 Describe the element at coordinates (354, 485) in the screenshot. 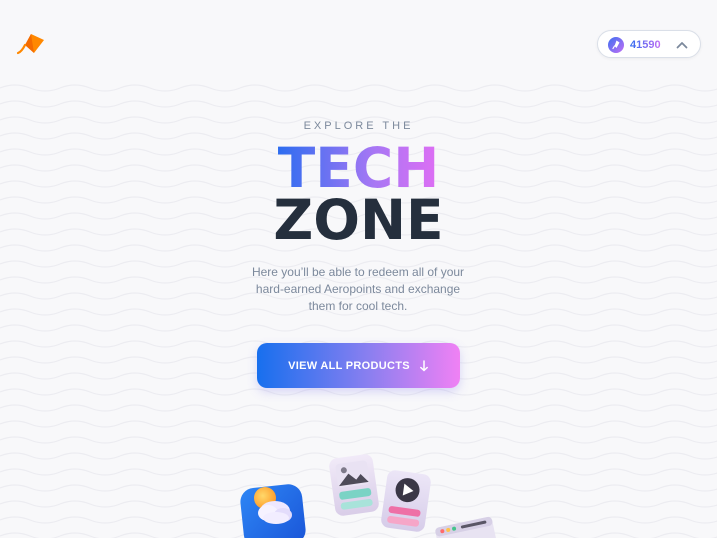

I see `gallery-app-icon` at that location.